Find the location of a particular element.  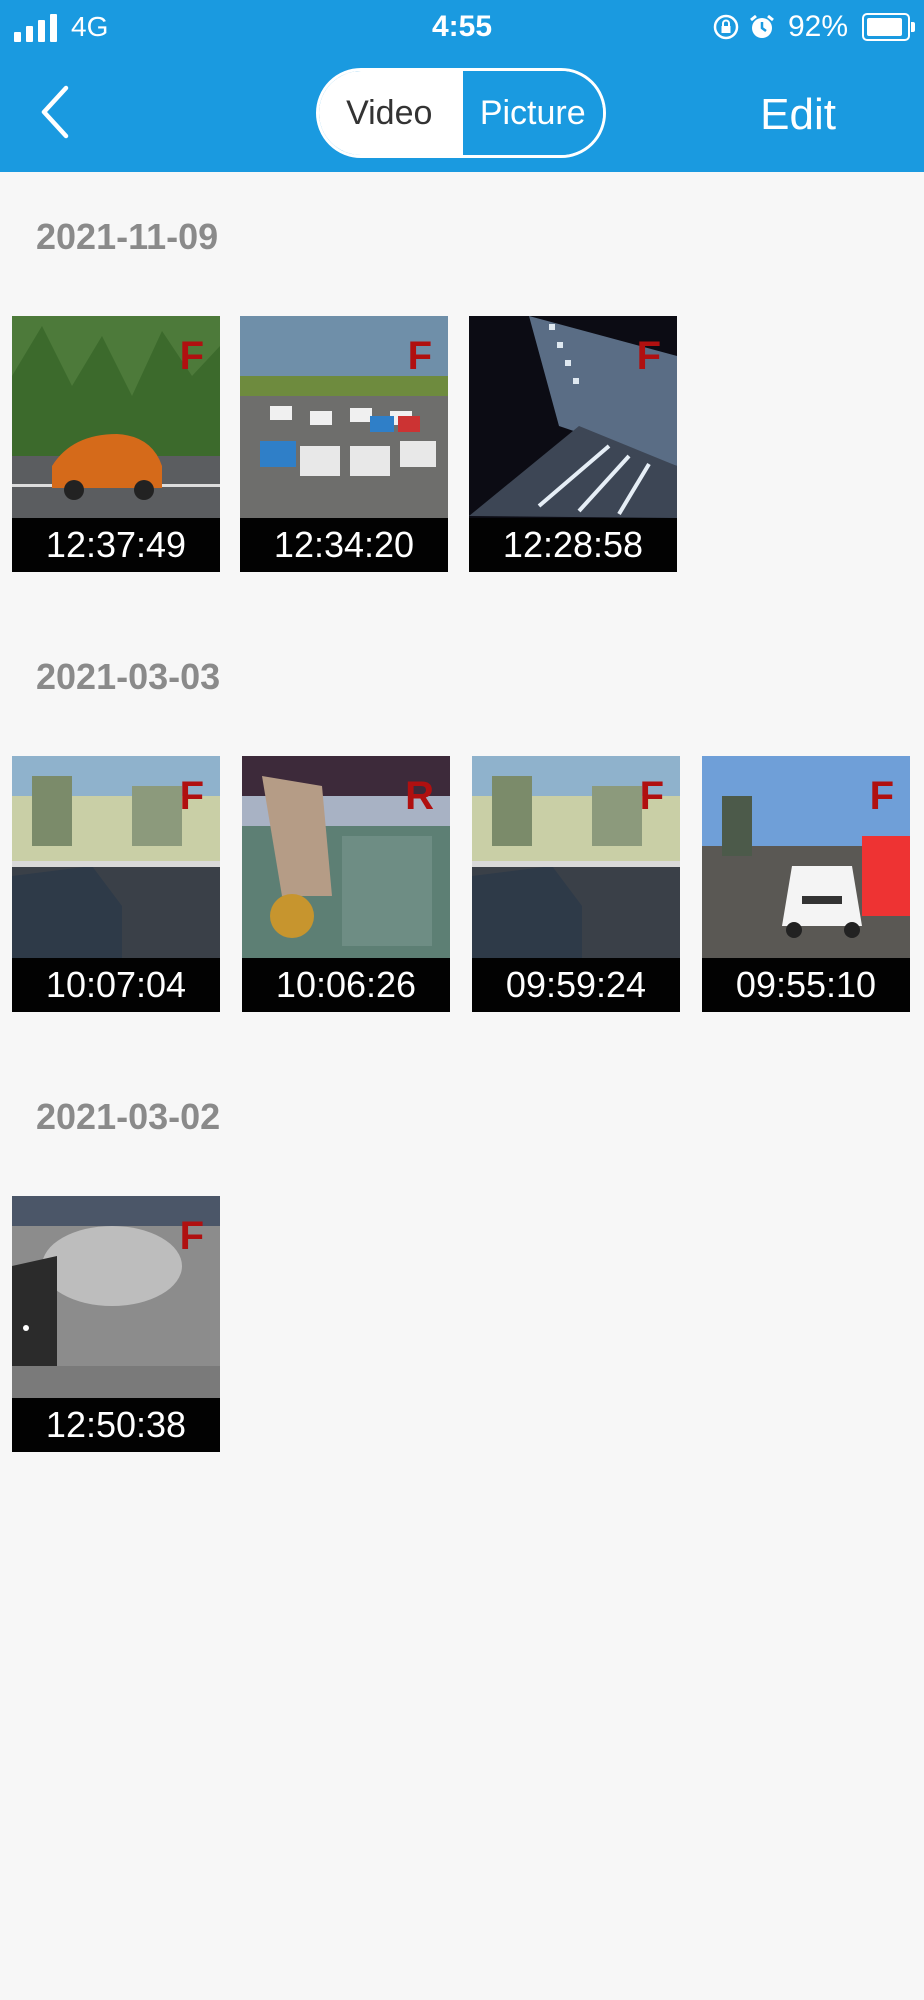

thumbnail-time: 09:59:24 is located at coordinates (576, 985).